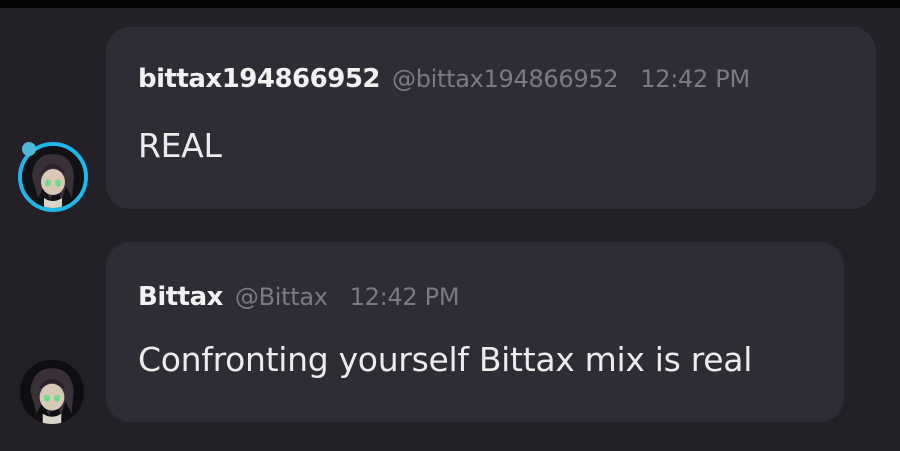 The width and height of the screenshot is (900, 451). I want to click on user-handle: @Bittax, so click(281, 297).